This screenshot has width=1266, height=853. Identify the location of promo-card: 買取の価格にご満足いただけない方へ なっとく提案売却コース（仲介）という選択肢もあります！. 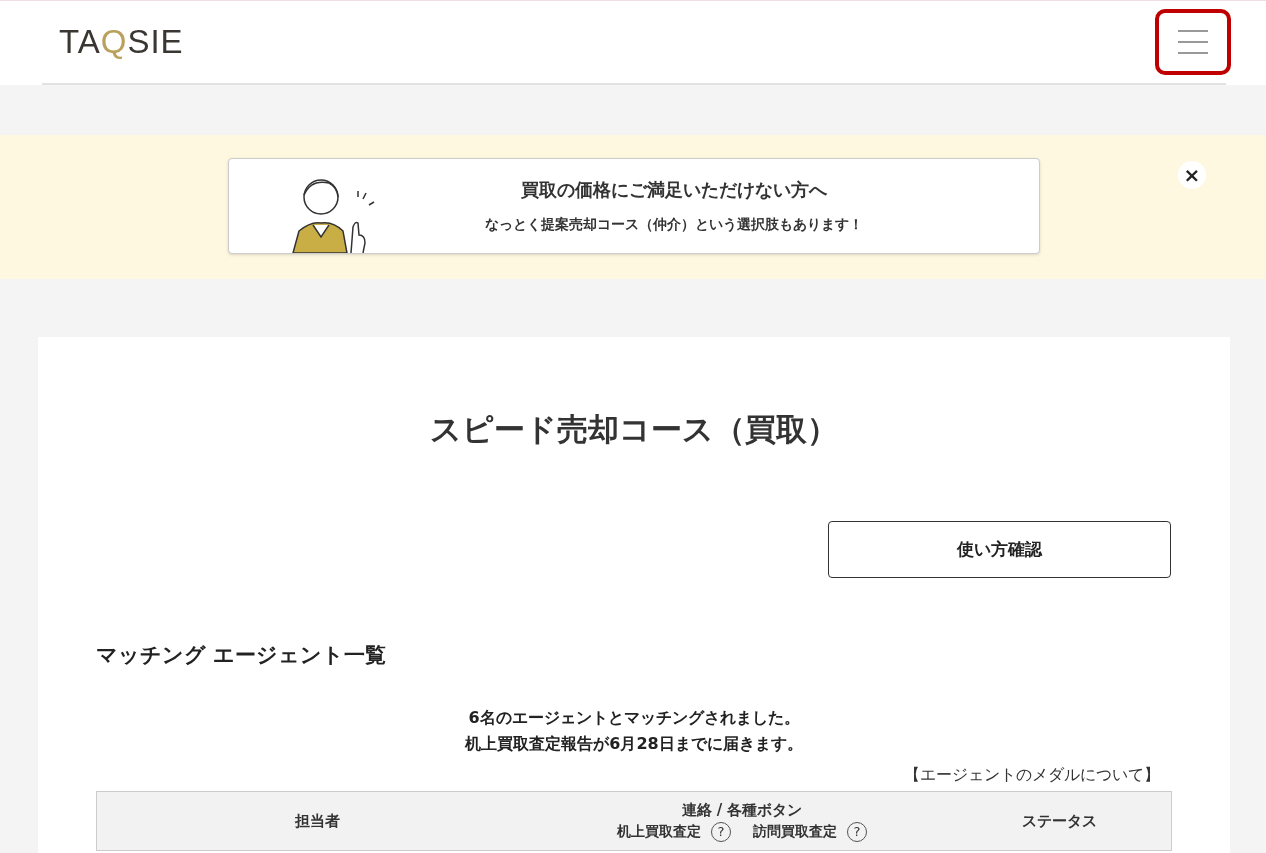
(634, 206).